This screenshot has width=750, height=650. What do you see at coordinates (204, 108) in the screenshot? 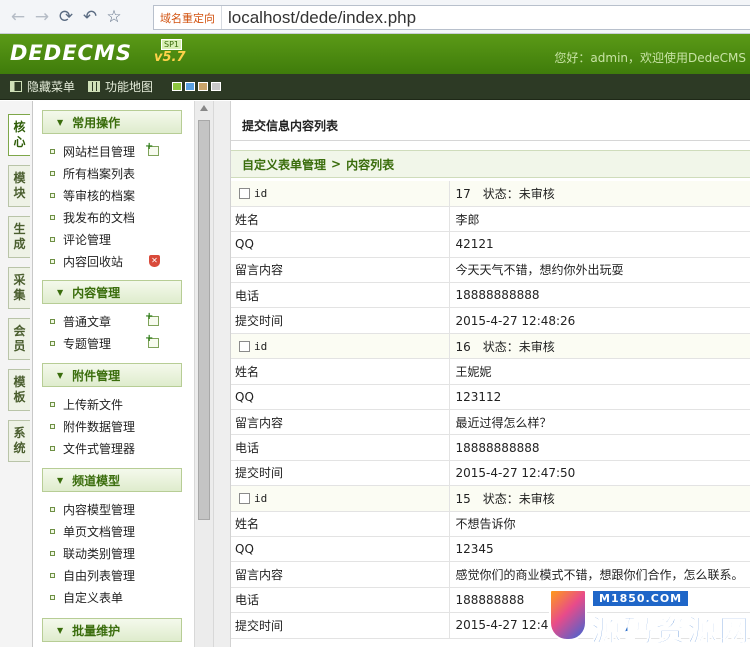
I see `scroll-up-icon` at bounding box center [204, 108].